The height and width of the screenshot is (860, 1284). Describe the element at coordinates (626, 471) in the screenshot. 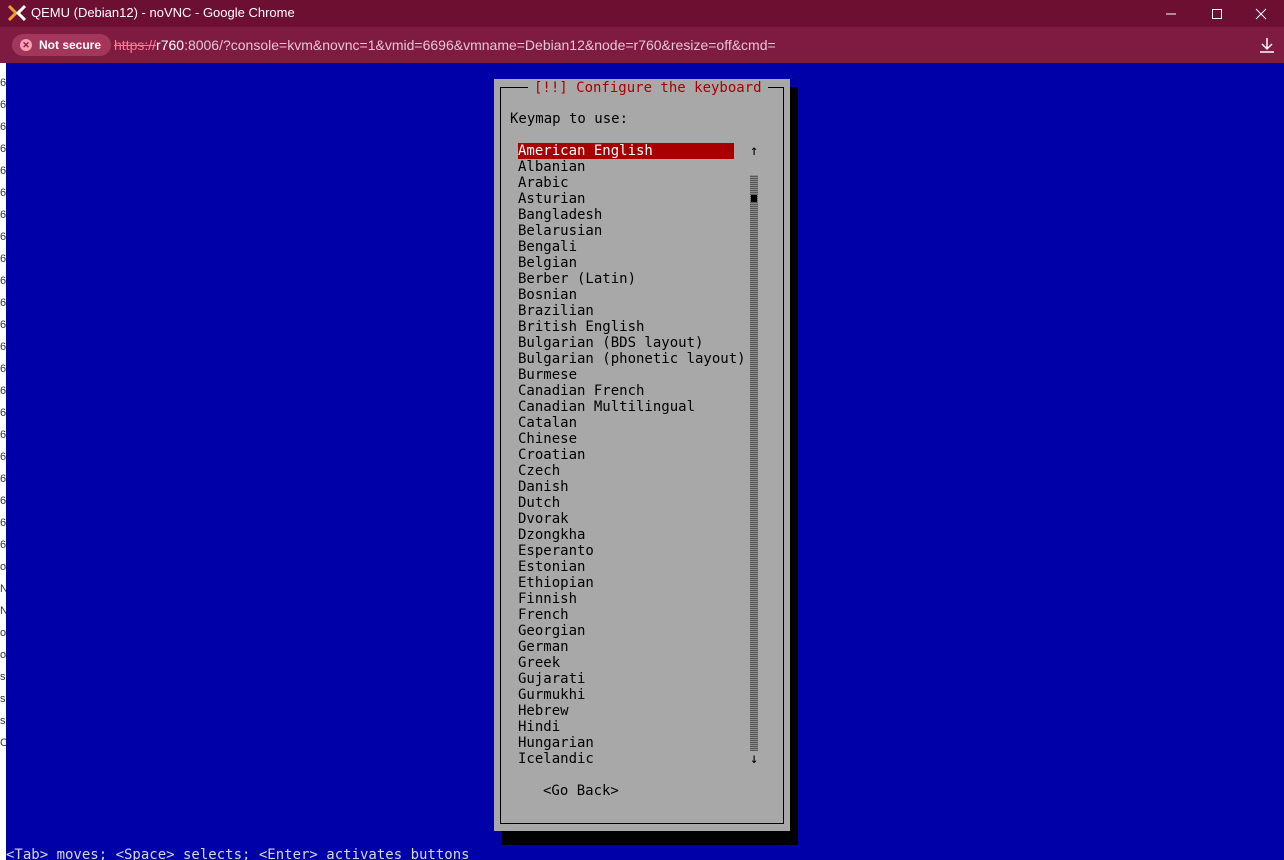

I see `keymap-option: Czech` at that location.